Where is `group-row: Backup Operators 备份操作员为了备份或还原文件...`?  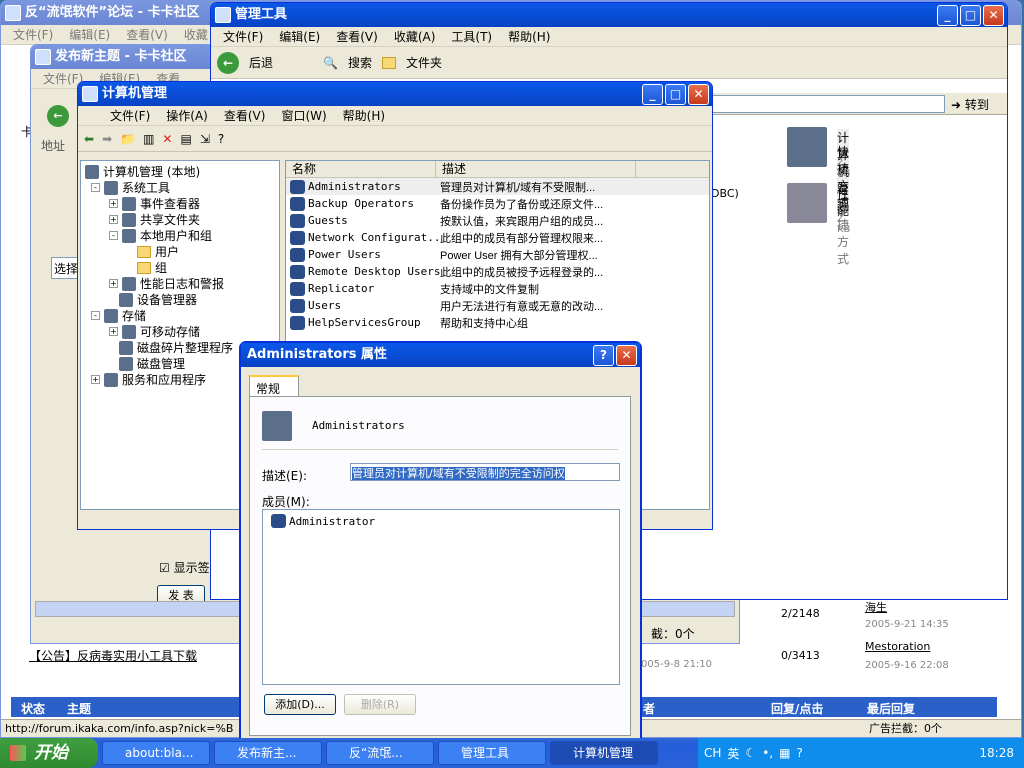 group-row: Backup Operators 备份操作员为了备份或还原文件... is located at coordinates (497, 203).